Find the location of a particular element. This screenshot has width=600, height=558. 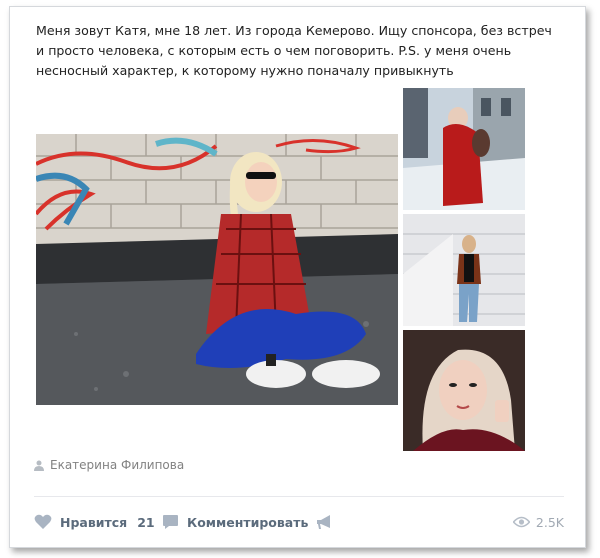

like-label: Нравится is located at coordinates (94, 522).